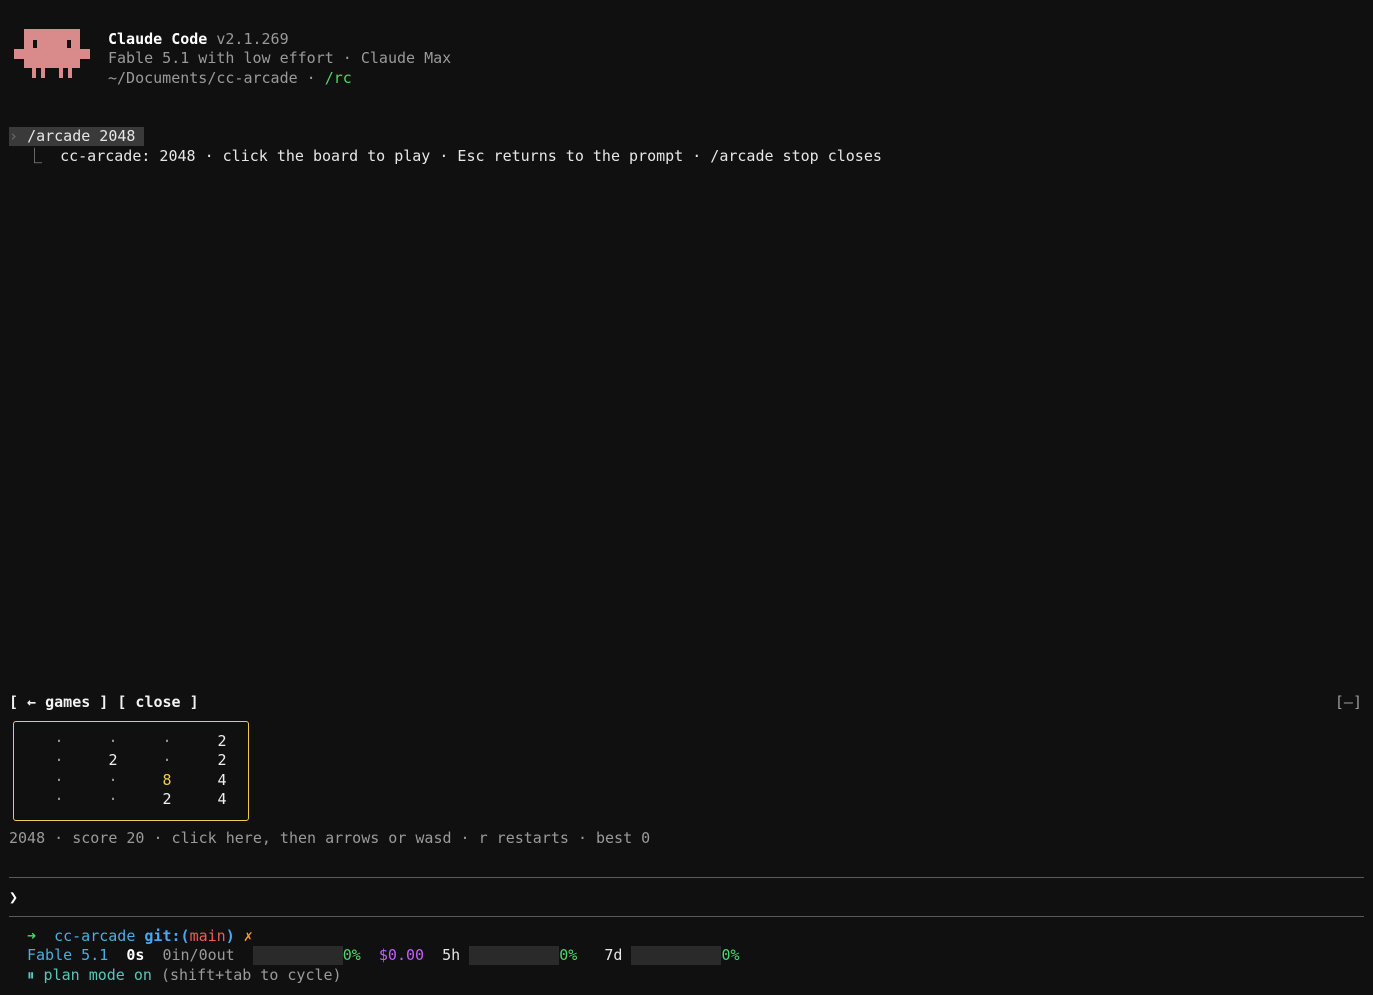 This screenshot has height=995, width=1373. Describe the element at coordinates (35, 156) in the screenshot. I see `result-branch-icon: ⎿` at that location.